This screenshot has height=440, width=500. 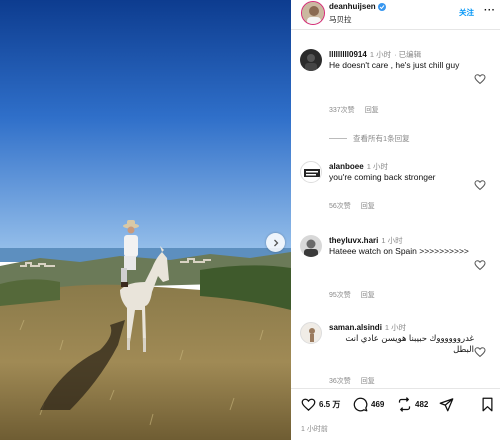 What do you see at coordinates (395, 388) in the screenshot?
I see `actions-divider` at bounding box center [395, 388].